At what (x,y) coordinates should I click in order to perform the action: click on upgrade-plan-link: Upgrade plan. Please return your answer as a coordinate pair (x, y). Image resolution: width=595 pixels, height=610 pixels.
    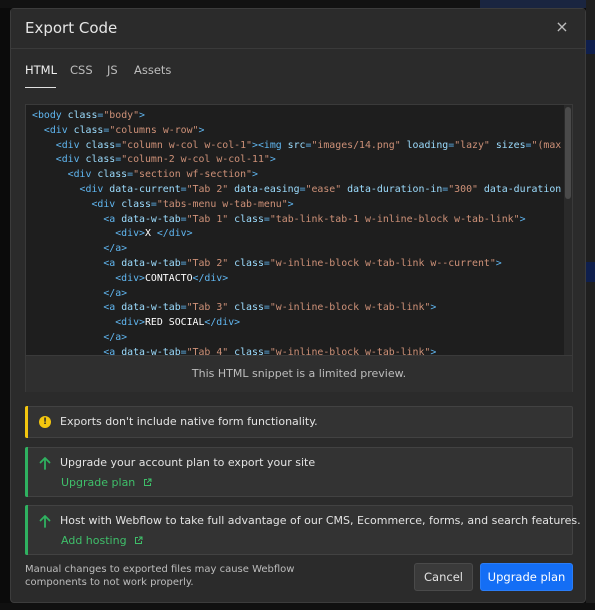
    Looking at the image, I should click on (106, 482).